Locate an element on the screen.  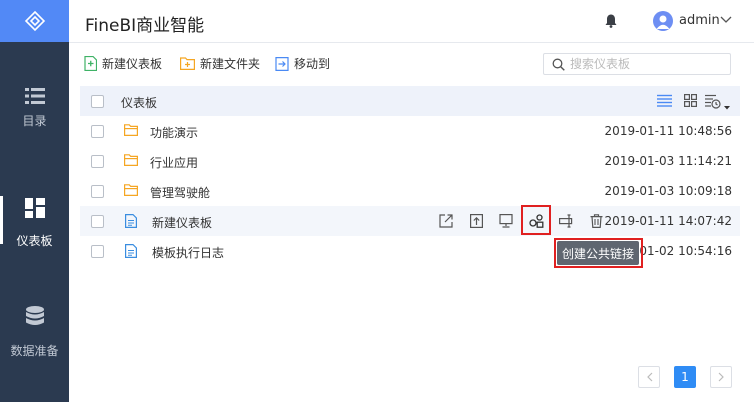
table-row: 行业应用 2019-01-03 11:14:21 is located at coordinates (410, 161).